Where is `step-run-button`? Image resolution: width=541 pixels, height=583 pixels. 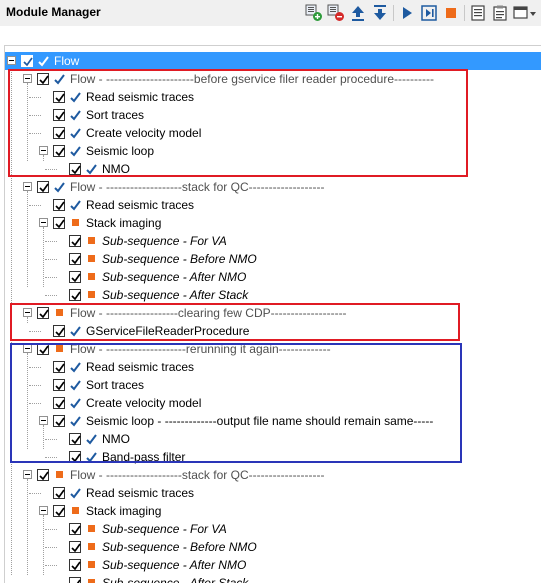 step-run-button is located at coordinates (429, 13).